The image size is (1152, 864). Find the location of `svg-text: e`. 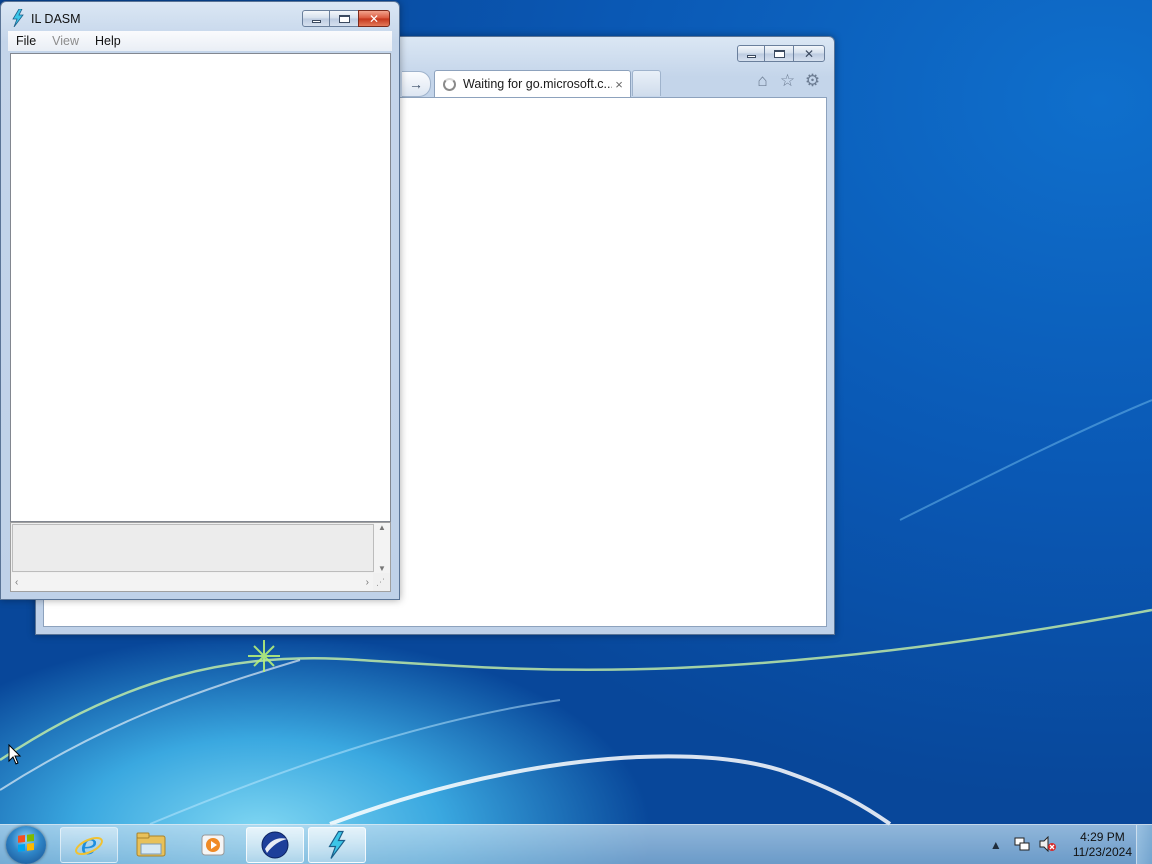

svg-text: e is located at coordinates (89, 845).